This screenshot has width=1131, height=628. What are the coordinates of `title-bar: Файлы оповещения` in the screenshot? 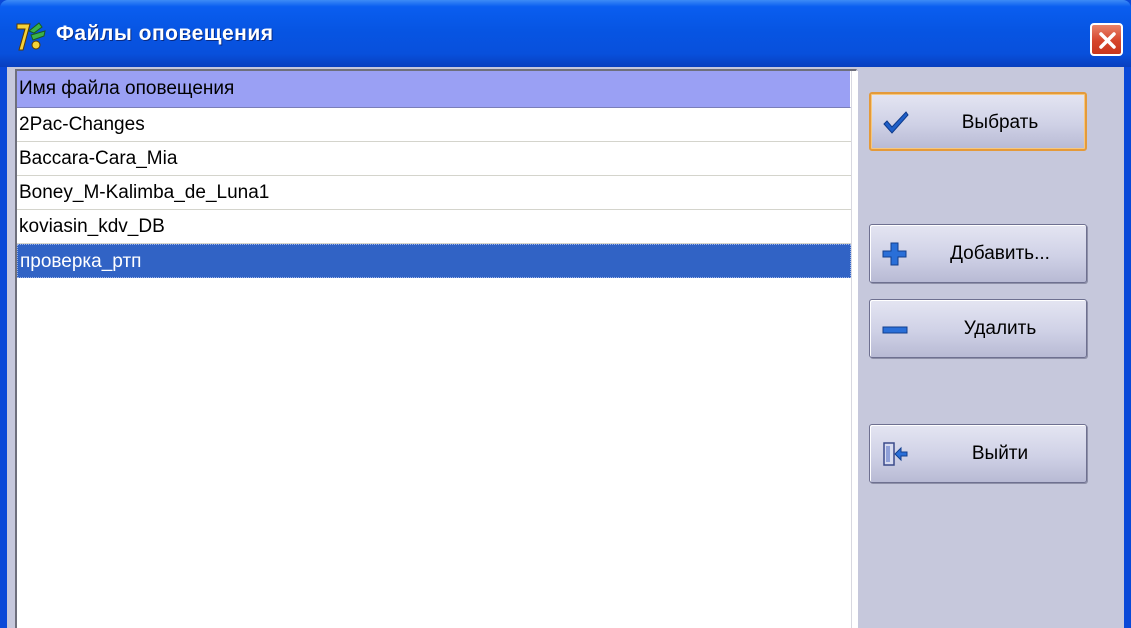 It's located at (565, 33).